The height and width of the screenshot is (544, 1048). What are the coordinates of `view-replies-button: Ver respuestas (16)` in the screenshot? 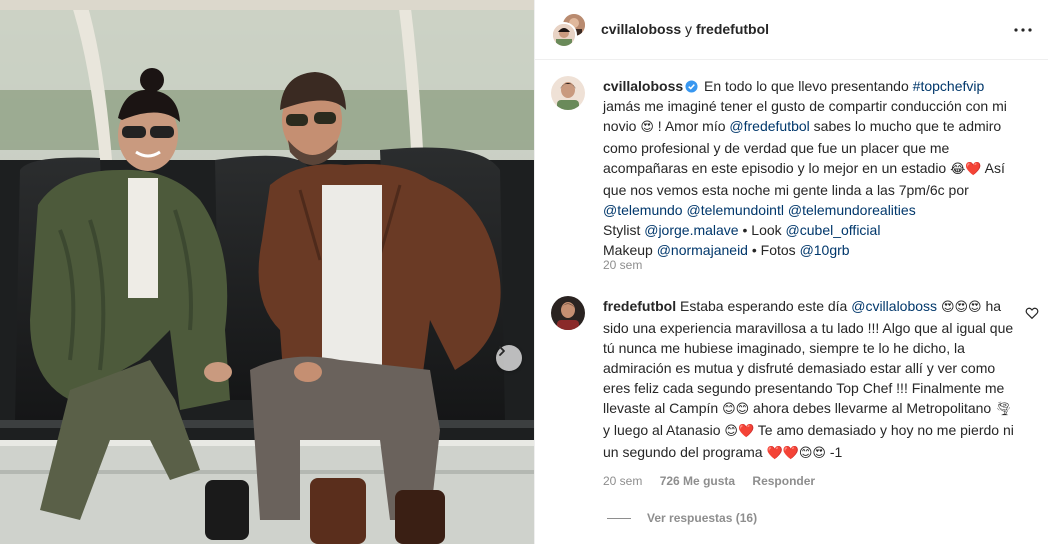 It's located at (682, 518).